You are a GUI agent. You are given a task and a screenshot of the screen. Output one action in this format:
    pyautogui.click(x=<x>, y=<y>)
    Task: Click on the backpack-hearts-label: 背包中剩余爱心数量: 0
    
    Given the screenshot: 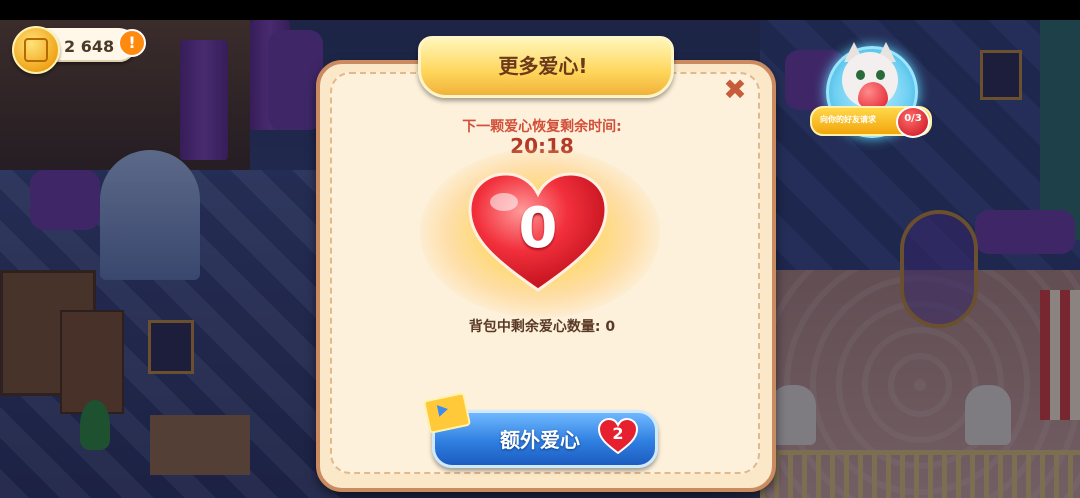 What is the action you would take?
    pyautogui.click(x=542, y=327)
    